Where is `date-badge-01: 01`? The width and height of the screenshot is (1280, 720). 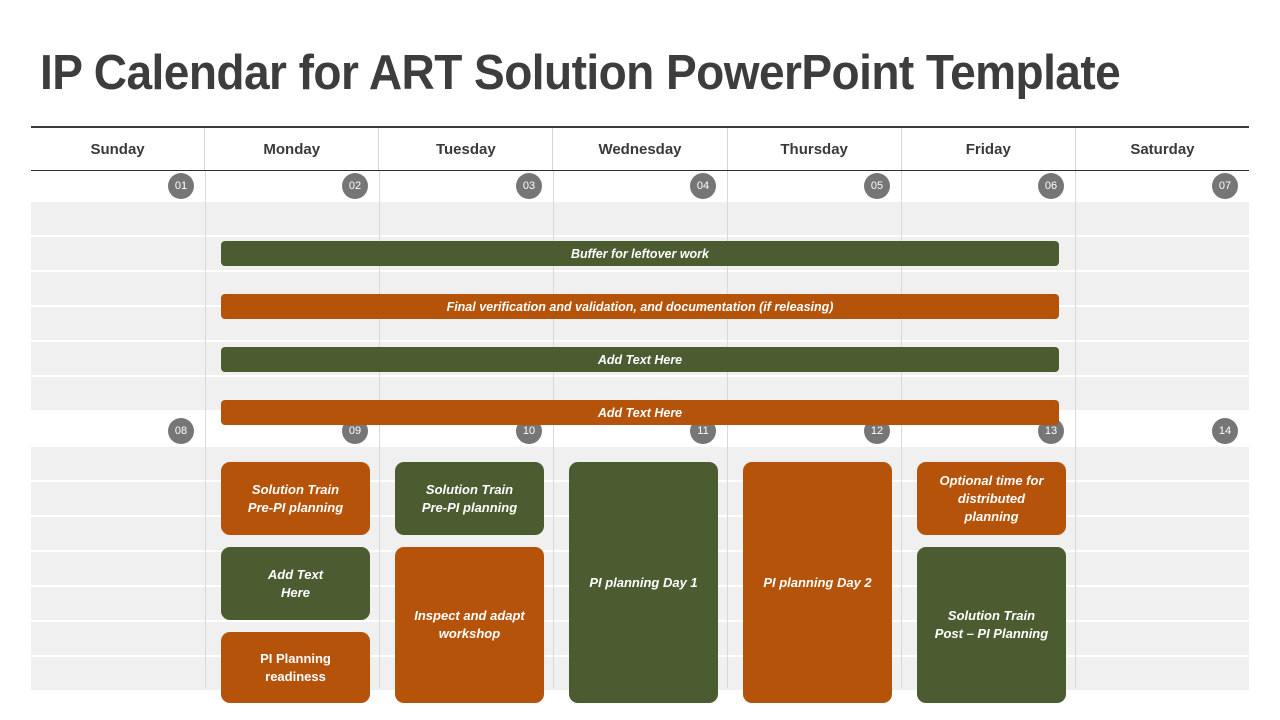
date-badge-01: 01 is located at coordinates (181, 186).